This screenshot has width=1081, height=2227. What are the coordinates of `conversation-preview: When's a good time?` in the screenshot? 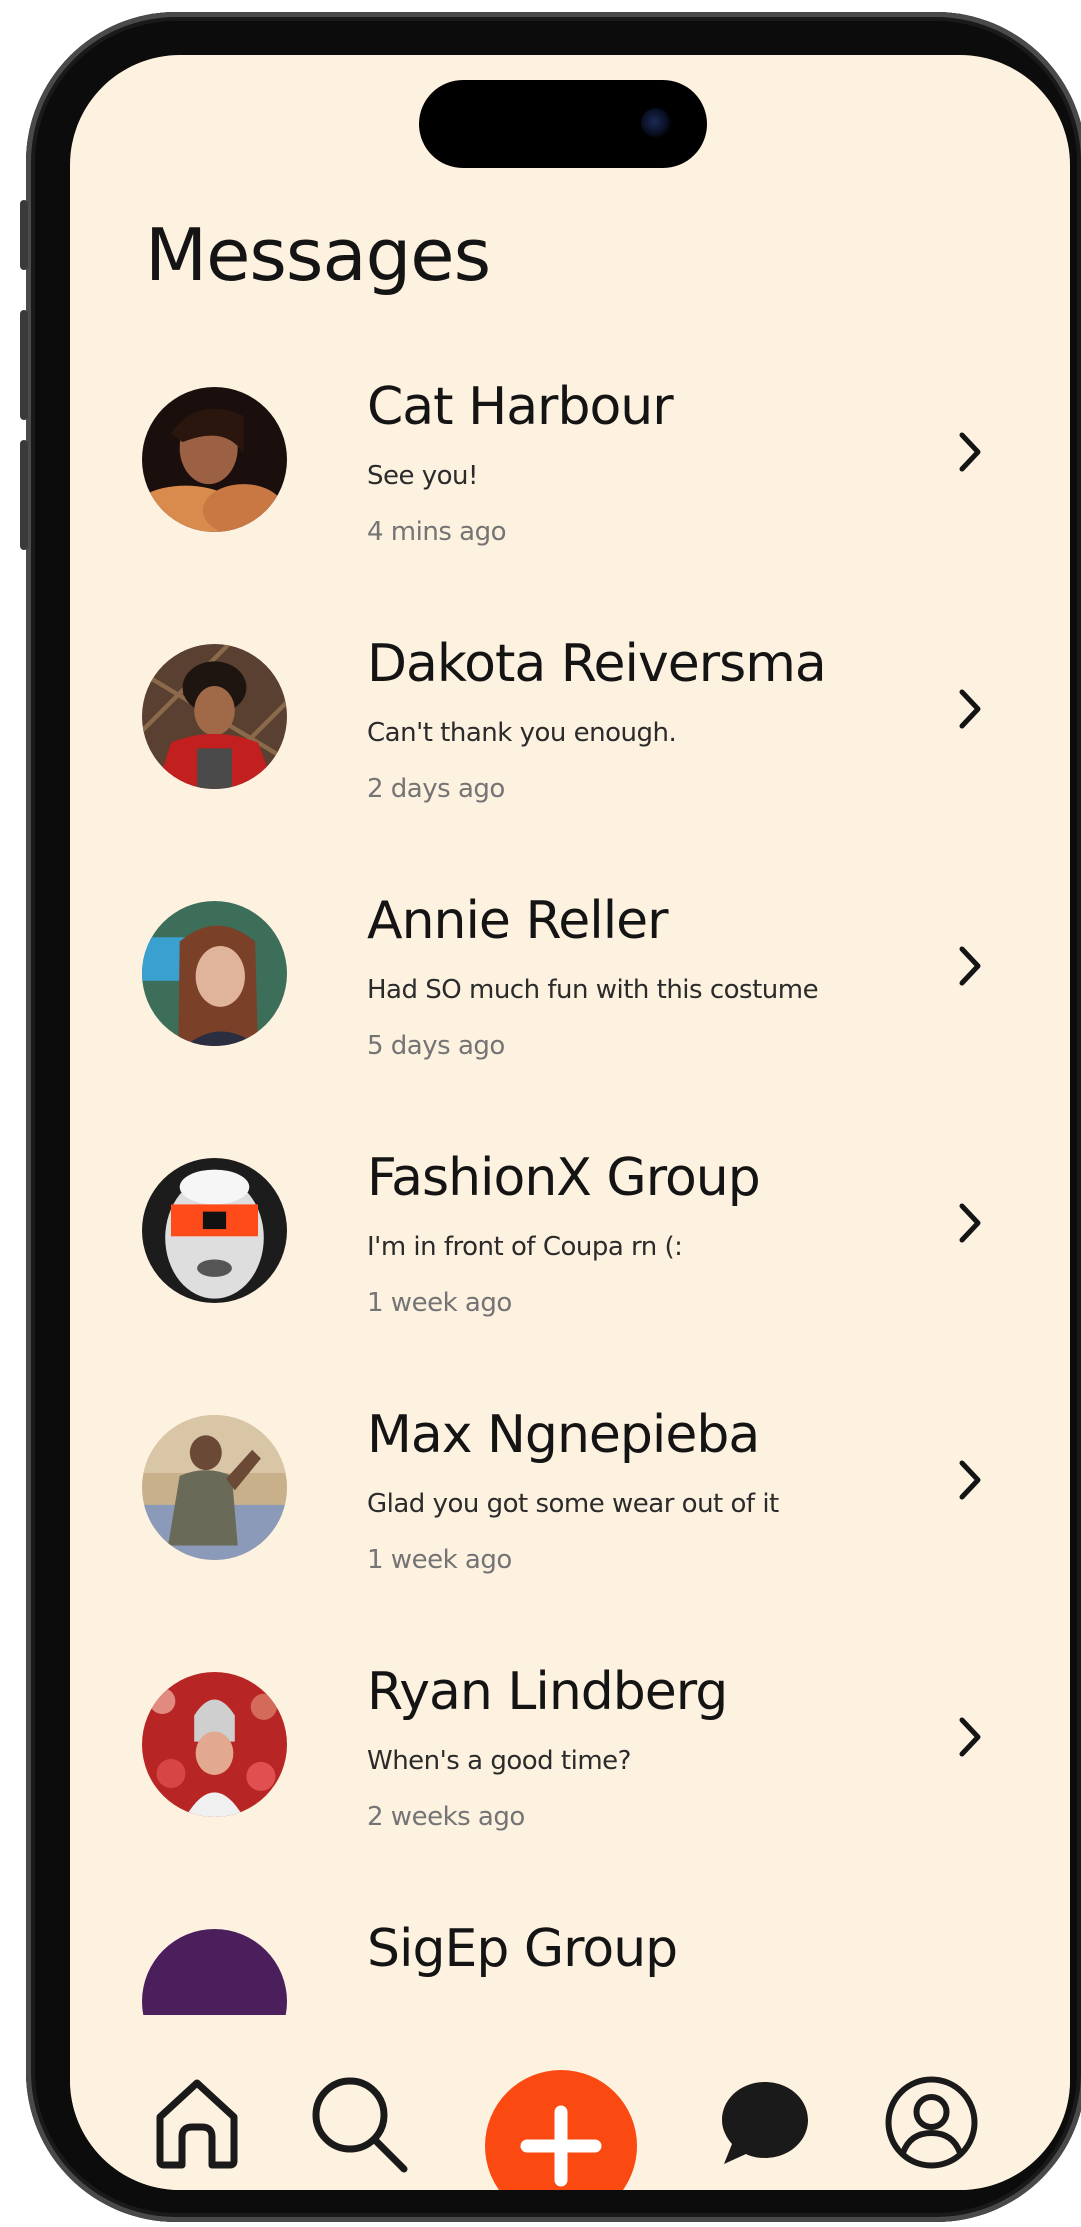 It's located at (499, 1761).